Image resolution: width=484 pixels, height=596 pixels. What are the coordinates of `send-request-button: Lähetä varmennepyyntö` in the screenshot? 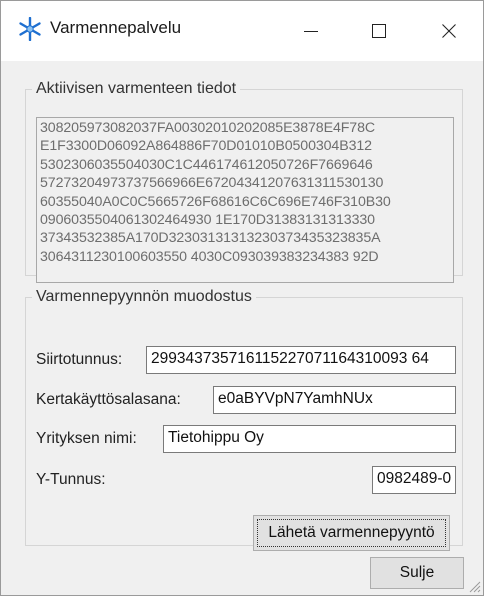 It's located at (351, 533).